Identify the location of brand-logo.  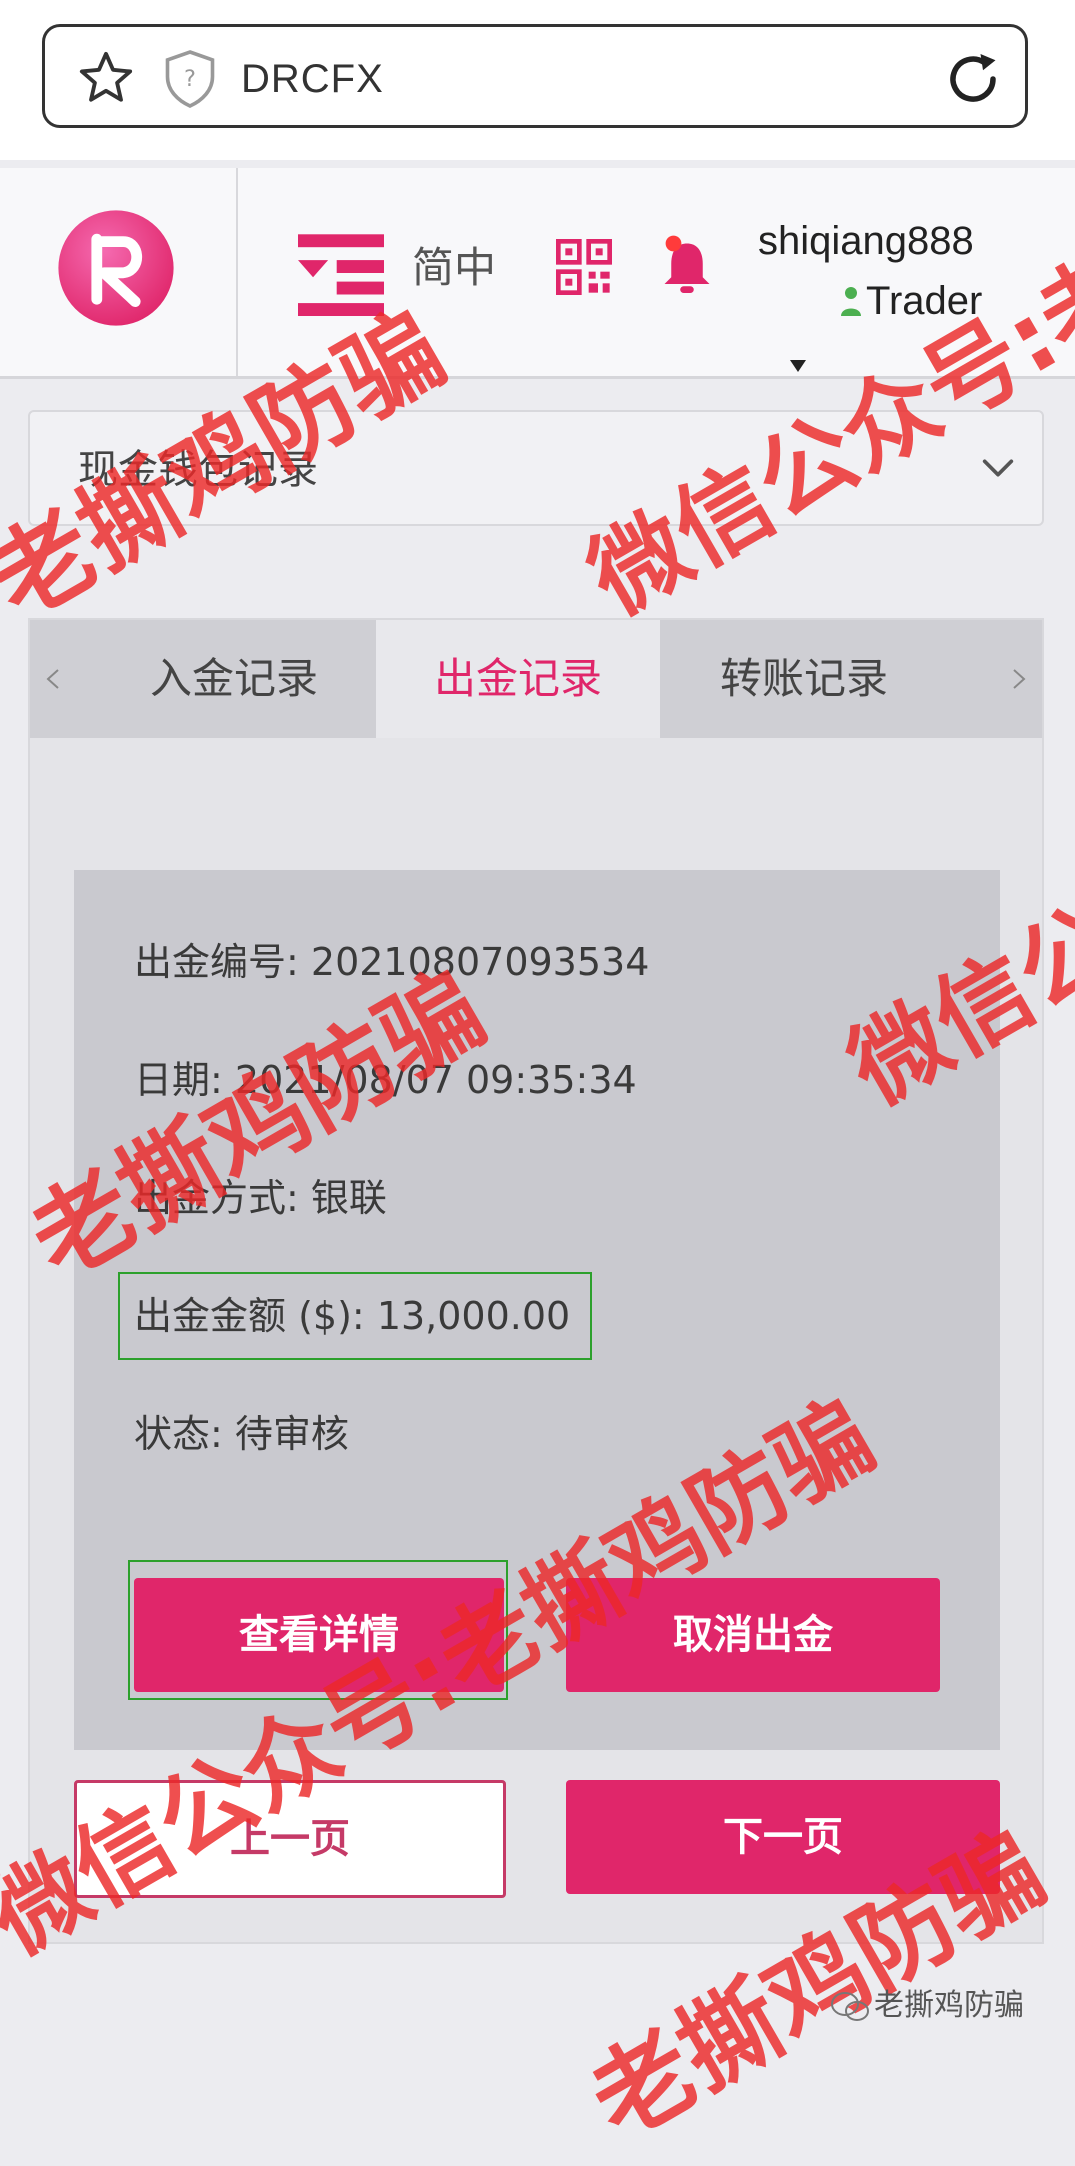
(116, 268).